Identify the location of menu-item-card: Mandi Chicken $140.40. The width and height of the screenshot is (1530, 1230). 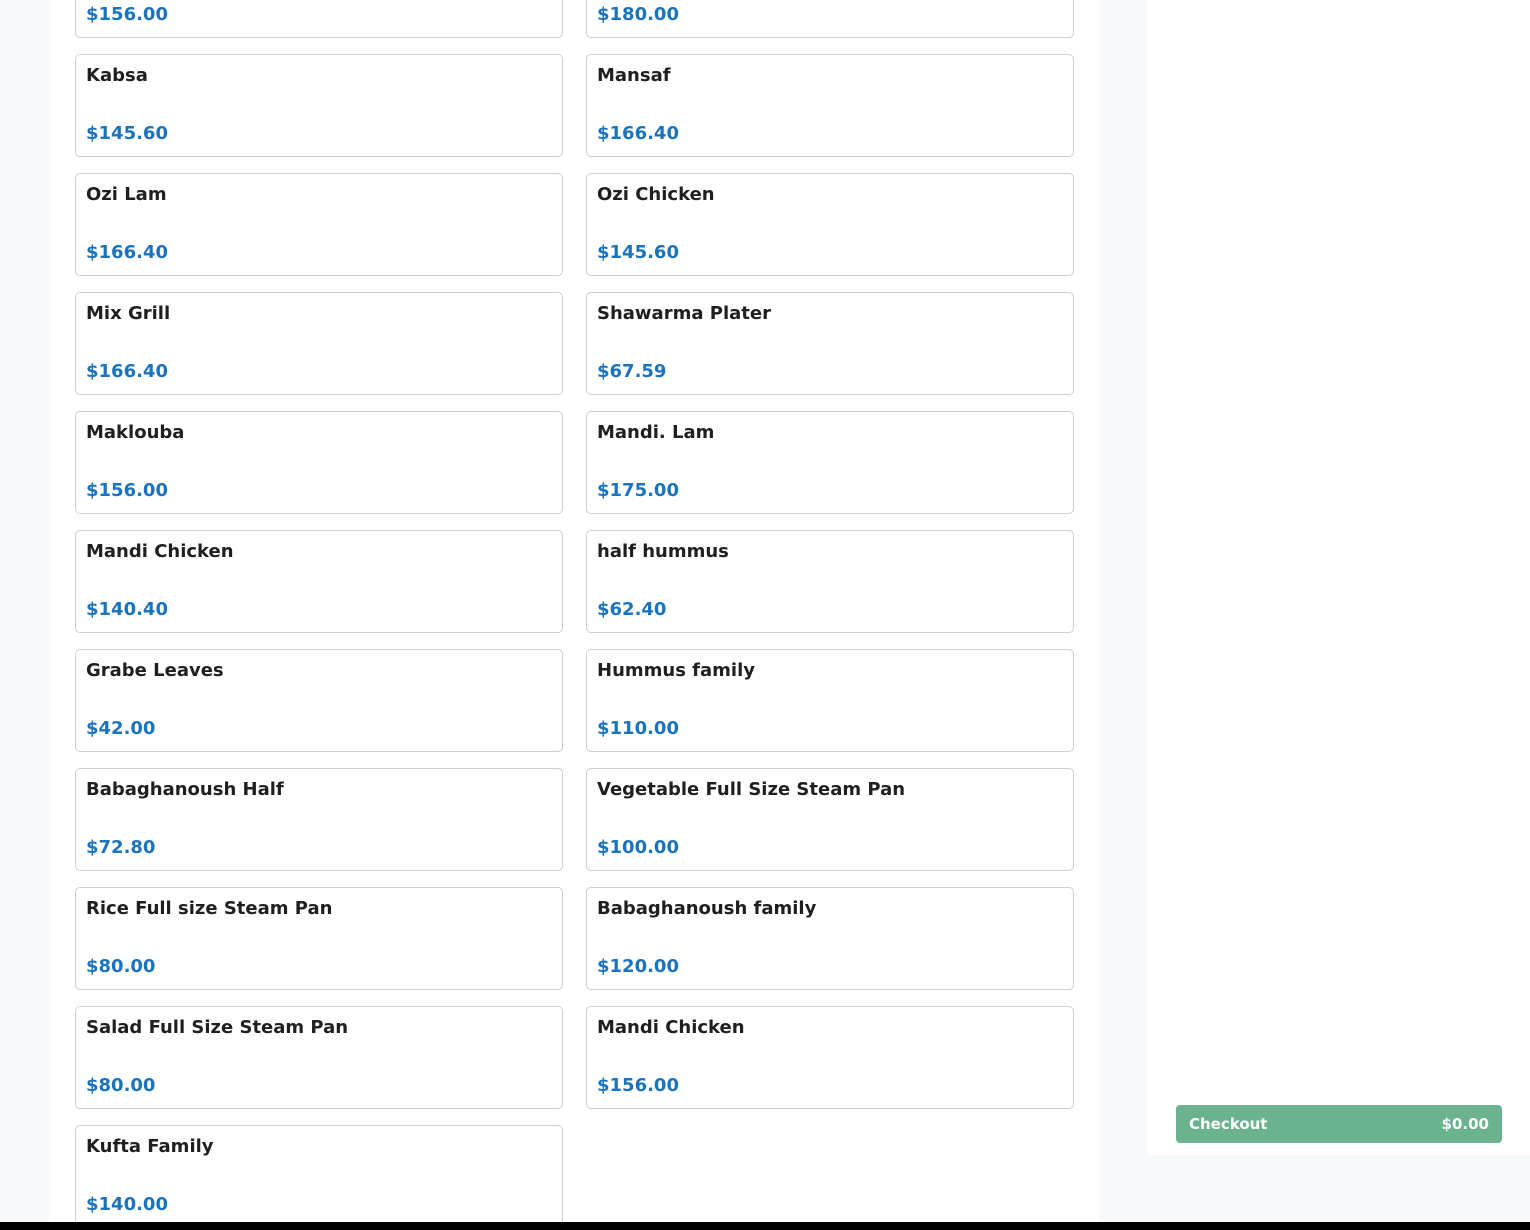
(319, 581).